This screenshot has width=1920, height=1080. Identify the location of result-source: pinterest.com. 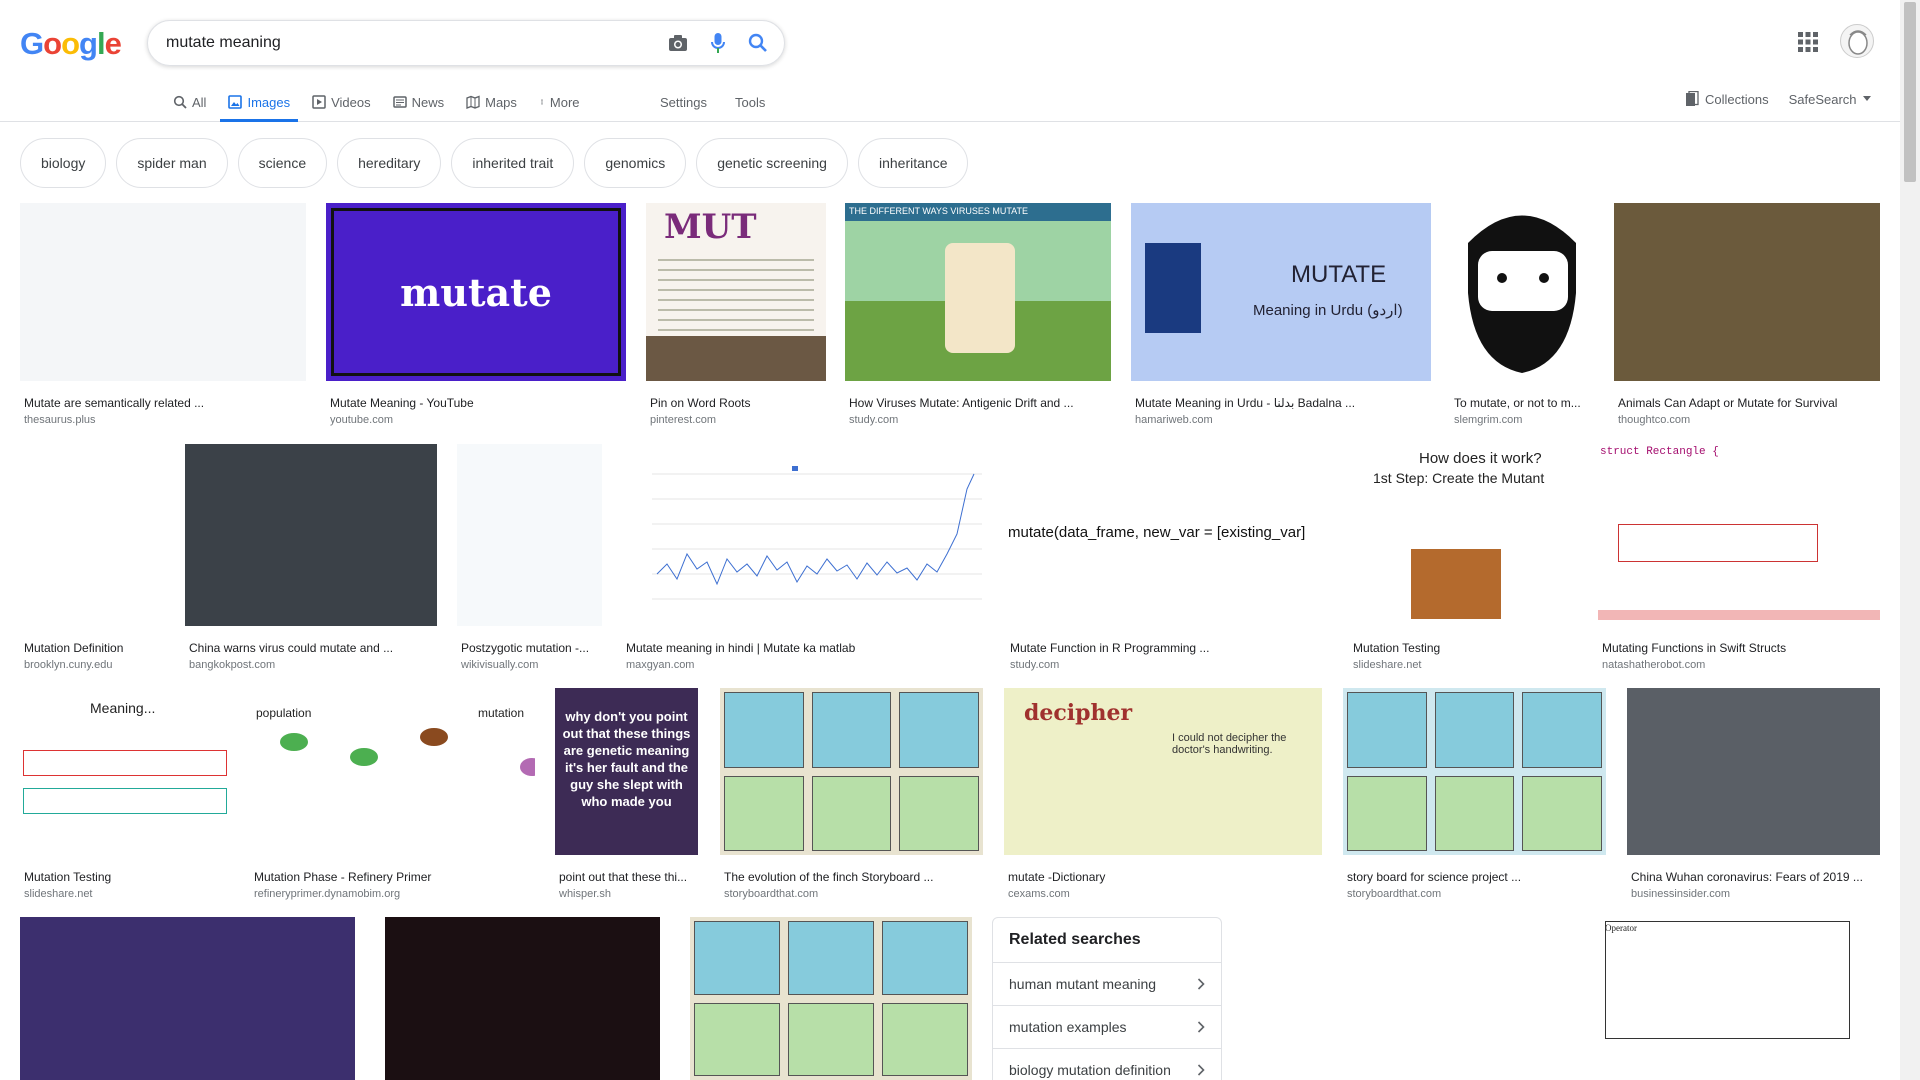
(683, 420).